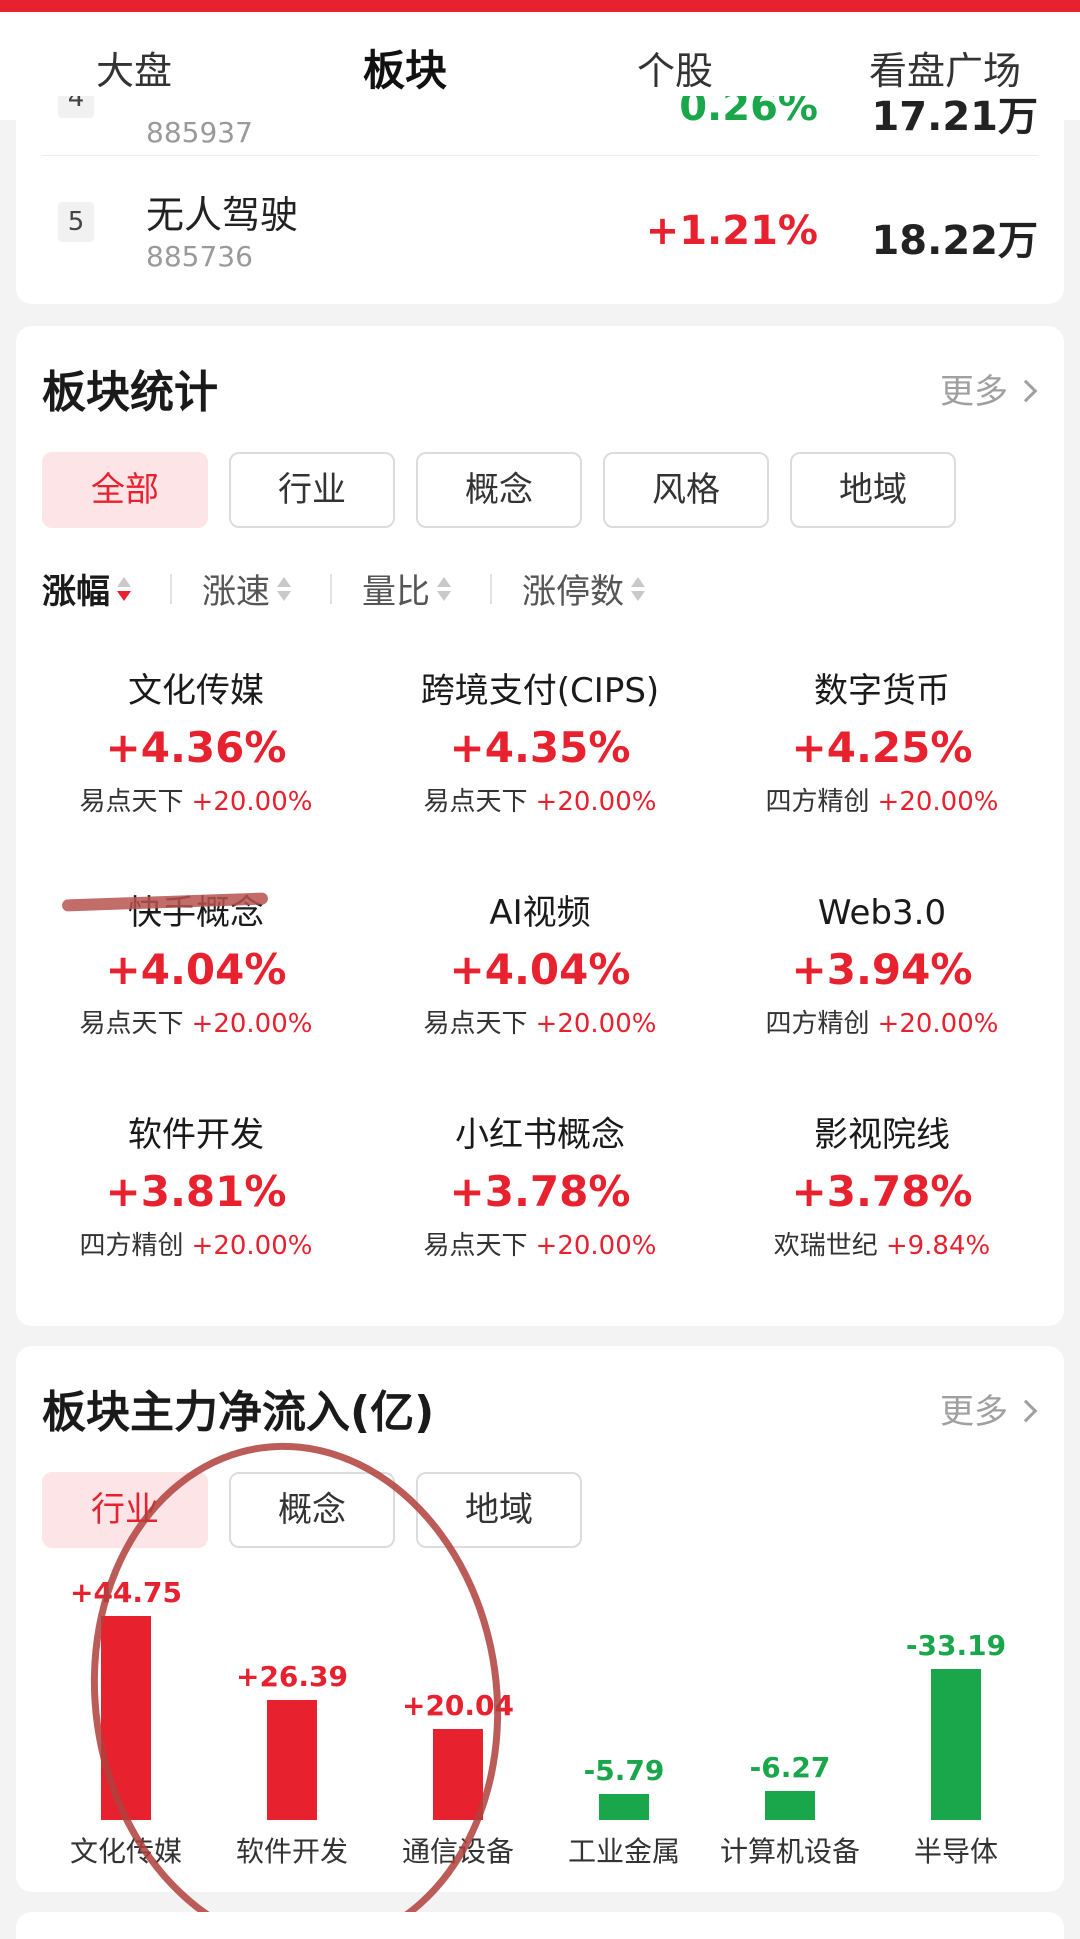 This screenshot has width=1080, height=1939. Describe the element at coordinates (945, 67) in the screenshot. I see `tab-square: 看盘广场` at that location.